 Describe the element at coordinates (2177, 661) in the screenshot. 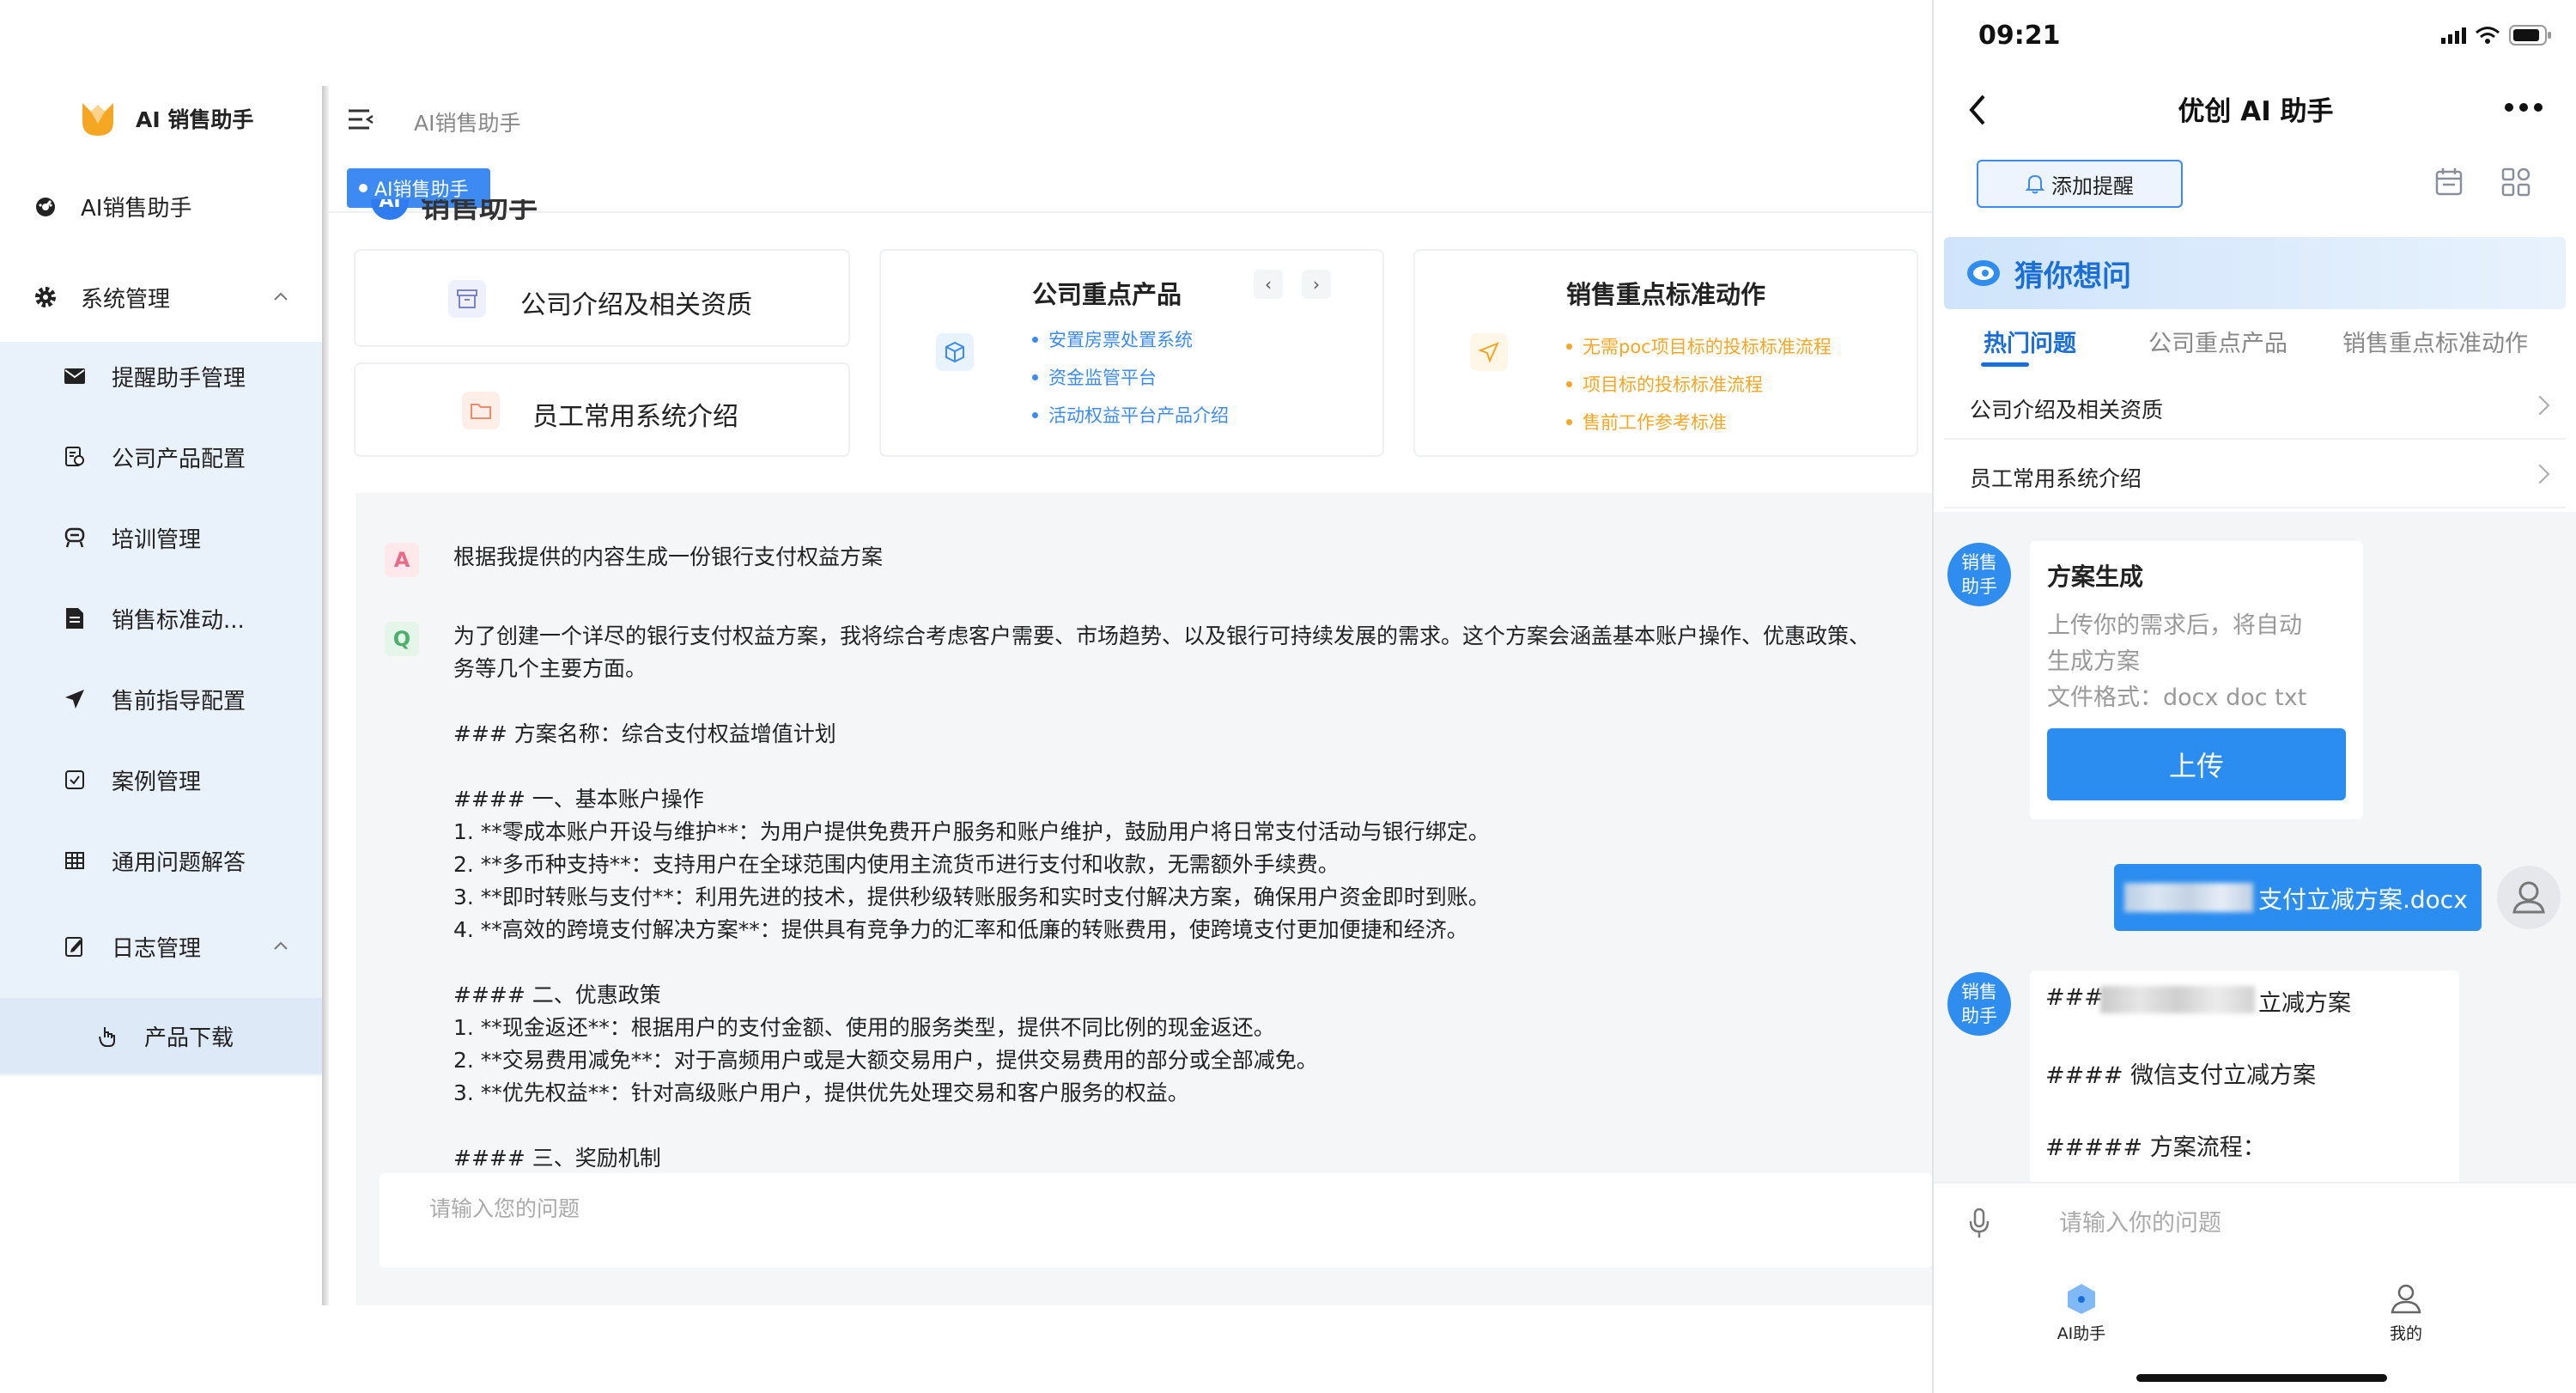

I see `plan-description: 上传你的需求后，将自动 生成方案 文件格式：docx doc txt` at that location.